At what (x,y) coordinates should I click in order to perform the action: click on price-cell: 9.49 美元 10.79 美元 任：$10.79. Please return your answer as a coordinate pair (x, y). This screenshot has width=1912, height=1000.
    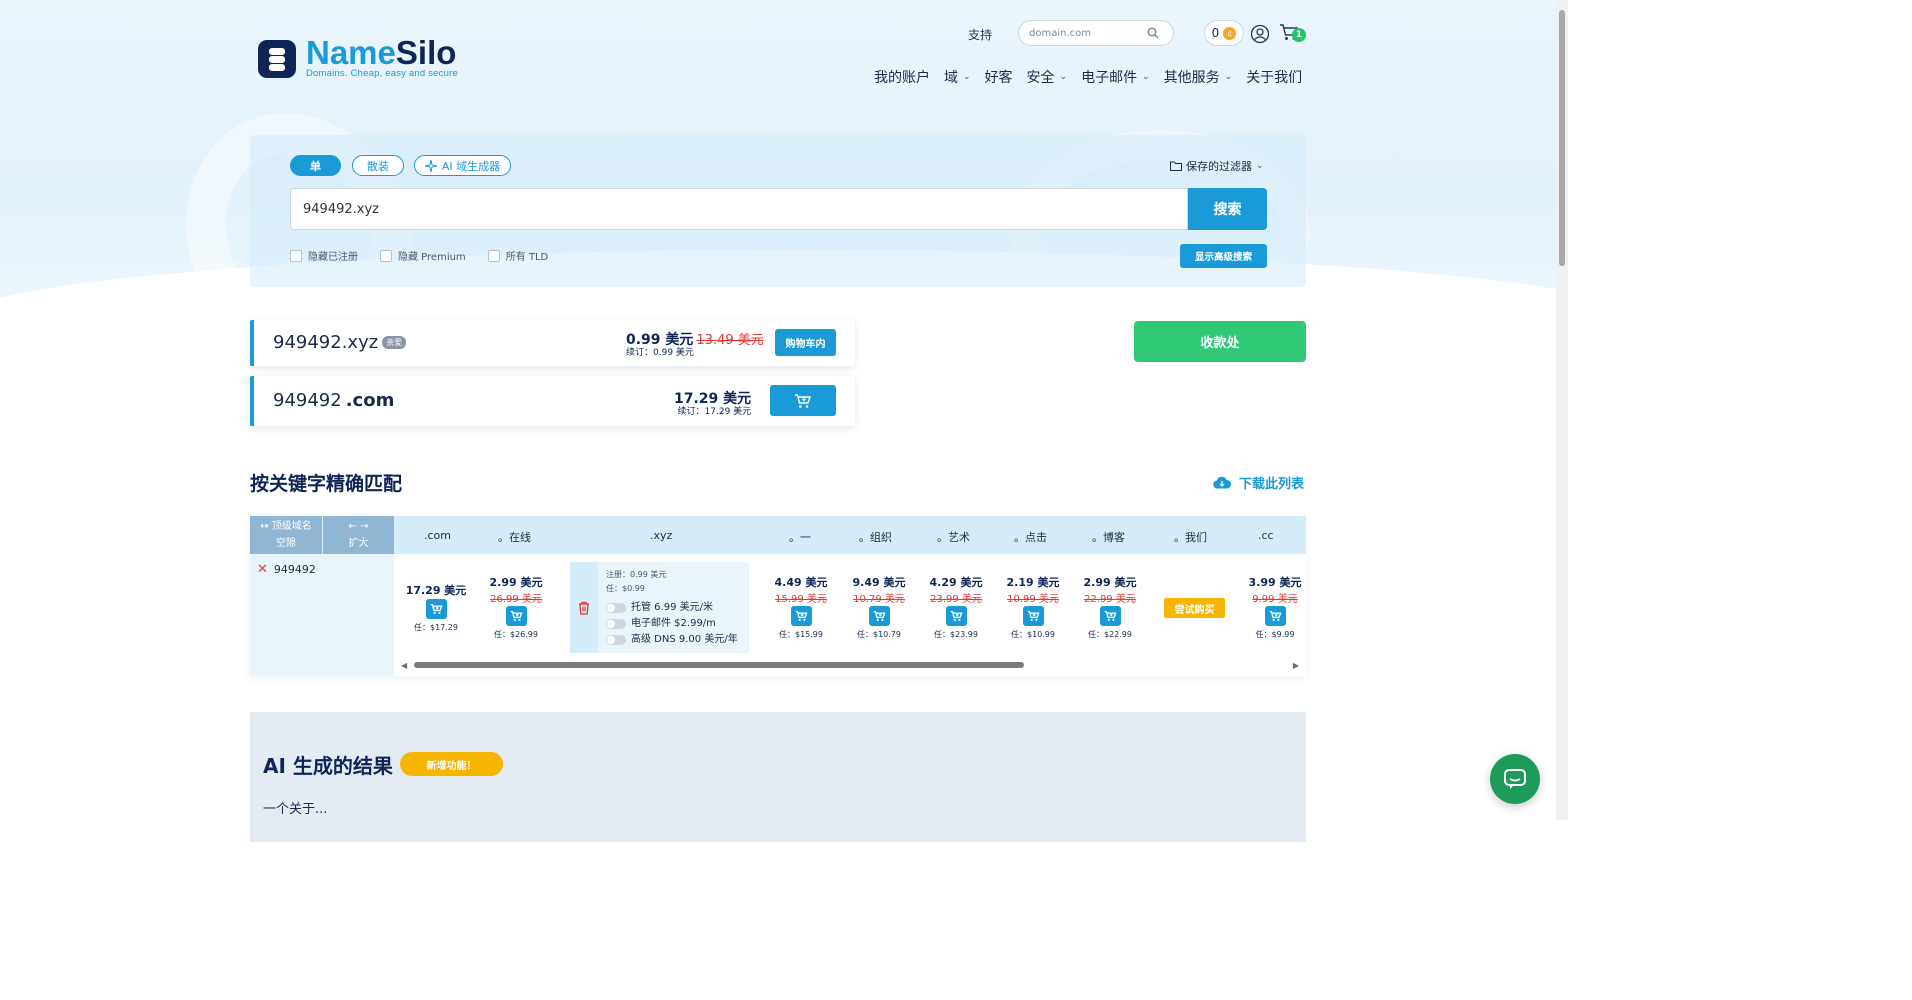
    Looking at the image, I should click on (879, 607).